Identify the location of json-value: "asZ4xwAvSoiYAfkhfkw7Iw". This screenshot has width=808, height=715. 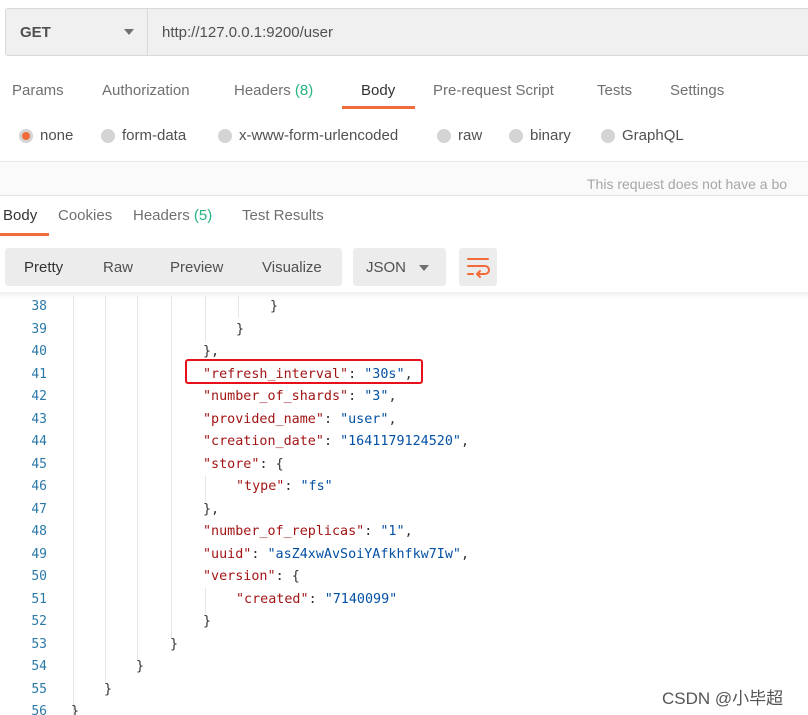
(364, 554).